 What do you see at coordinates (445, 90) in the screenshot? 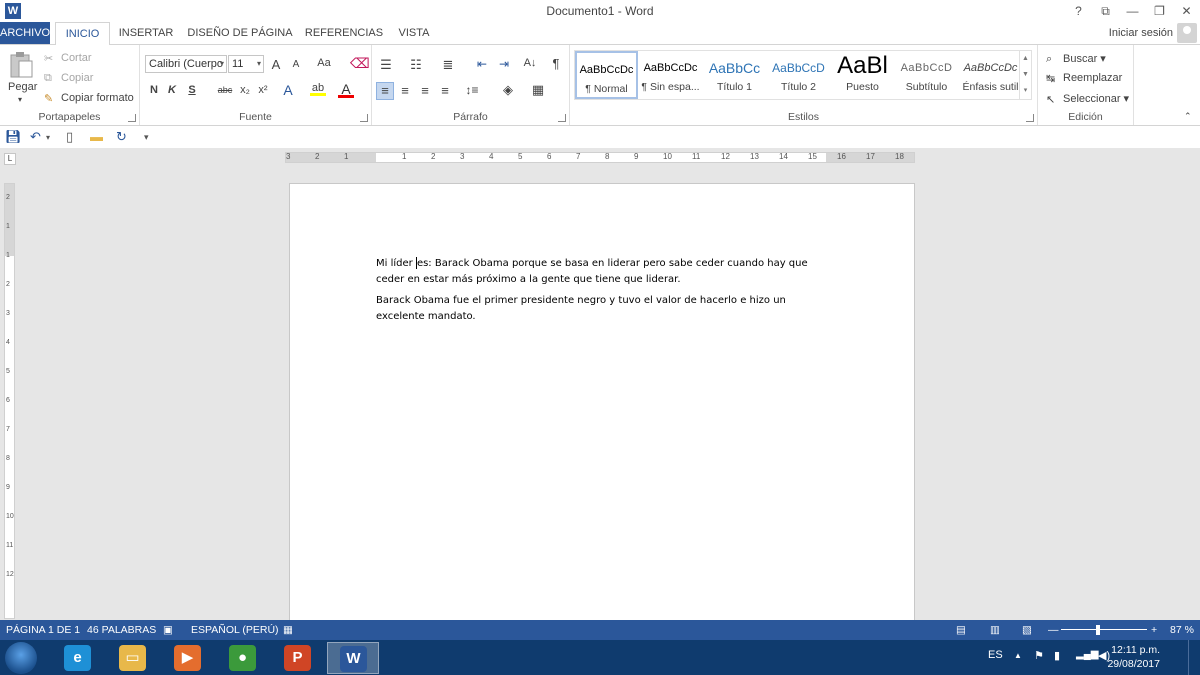
I see `justify-icon: ≡` at bounding box center [445, 90].